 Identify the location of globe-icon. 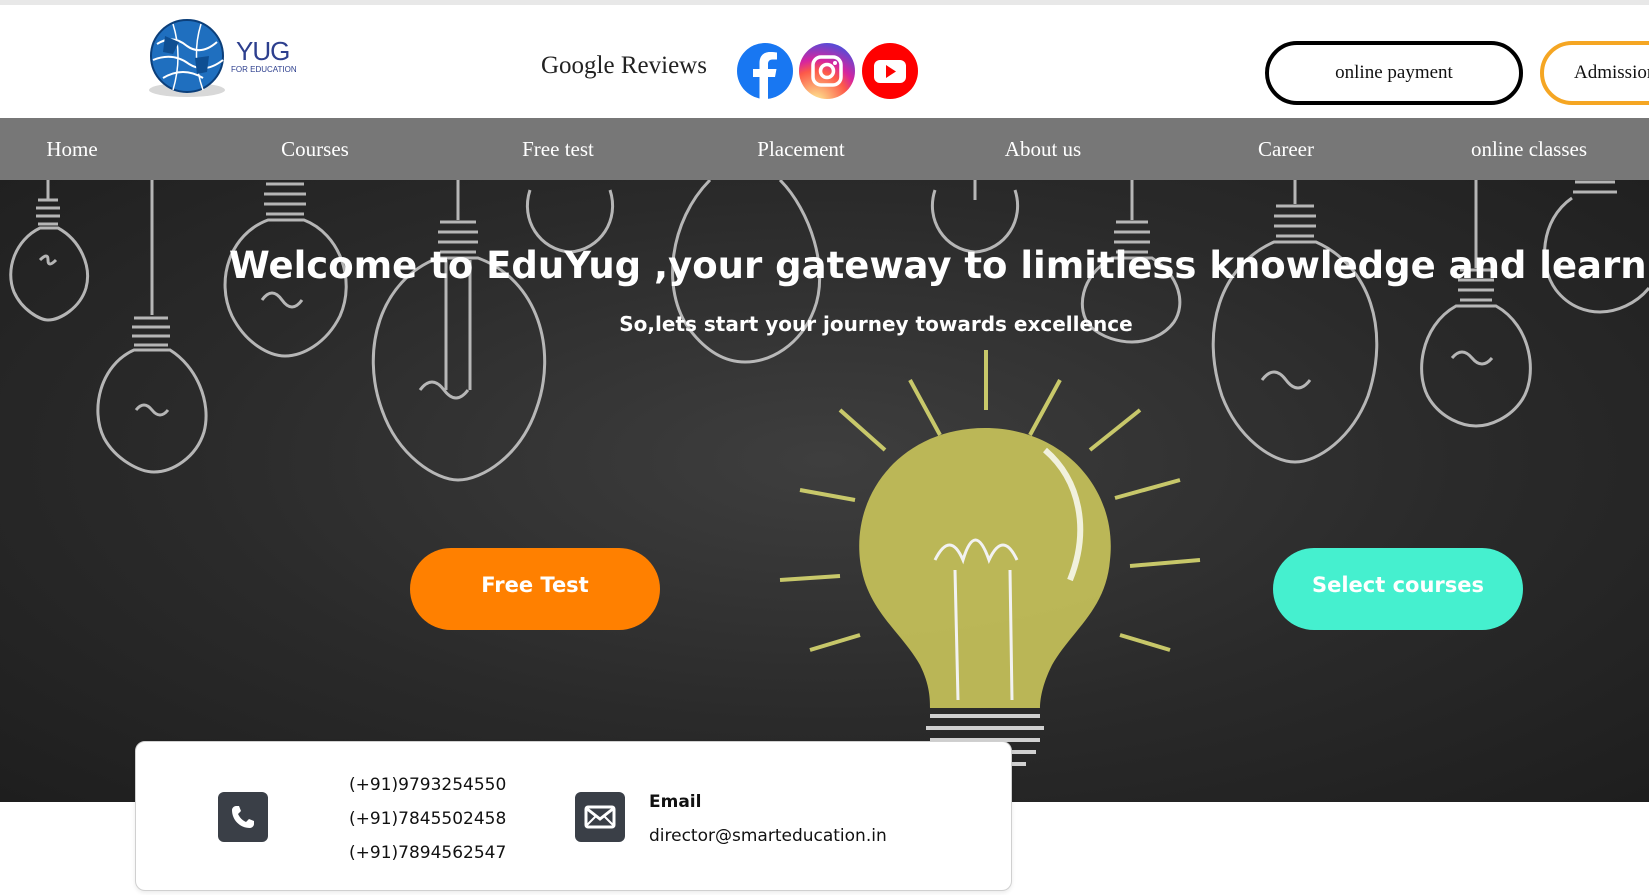
(187, 58).